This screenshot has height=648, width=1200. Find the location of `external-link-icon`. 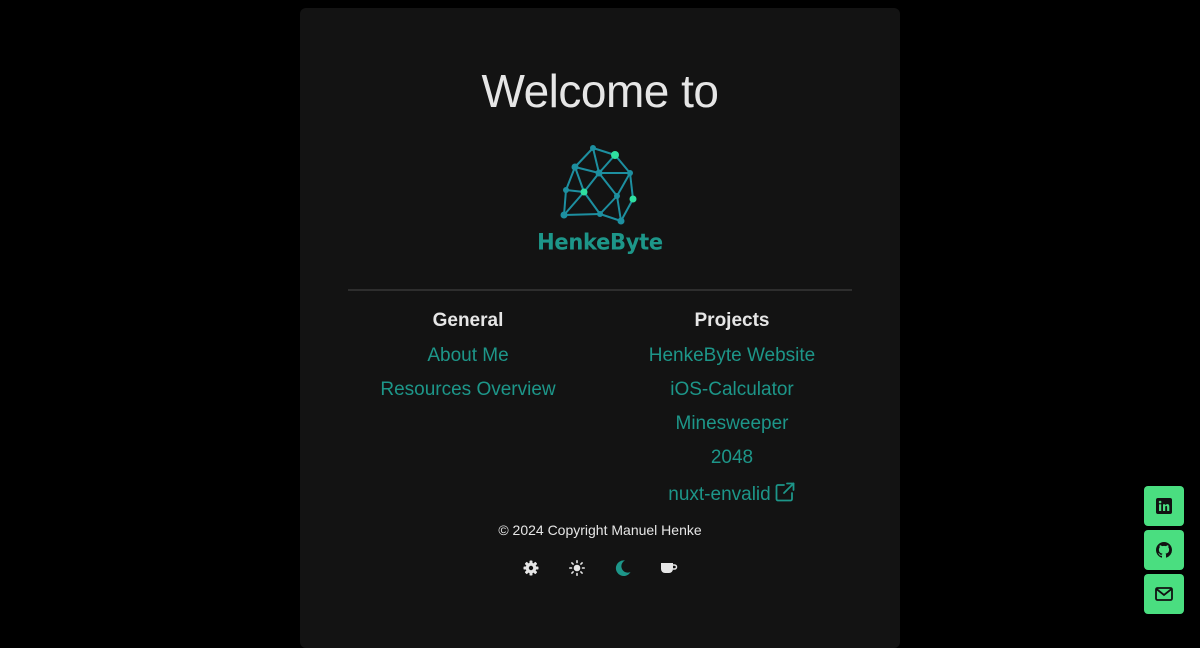

external-link-icon is located at coordinates (785, 492).